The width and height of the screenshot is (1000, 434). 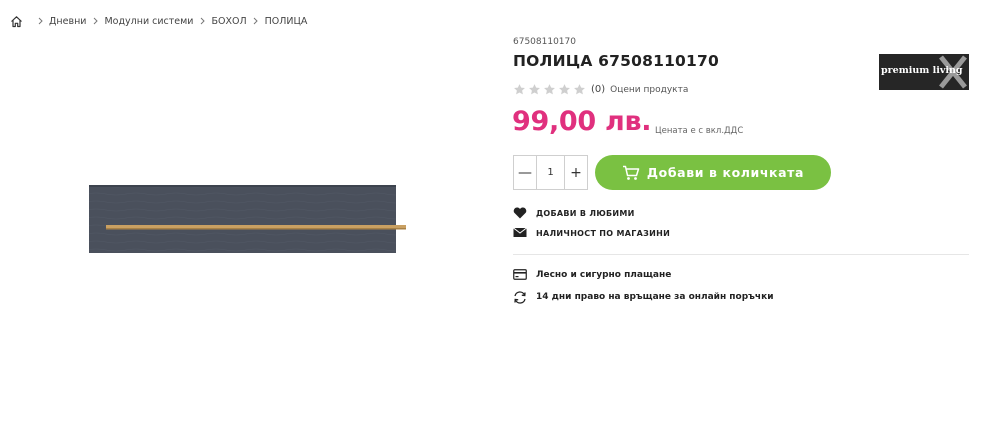 I want to click on add-to-cart-button: Добави в количката, so click(x=713, y=172).